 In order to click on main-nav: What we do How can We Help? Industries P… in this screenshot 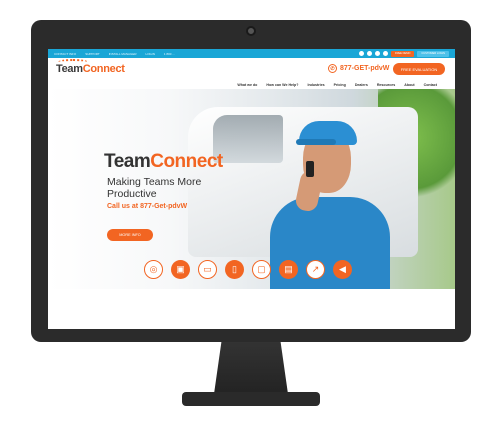, I will do `click(251, 84)`.